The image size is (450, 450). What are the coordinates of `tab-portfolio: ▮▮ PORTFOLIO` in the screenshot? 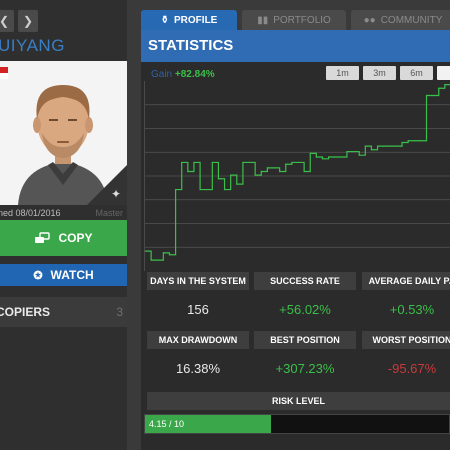 It's located at (294, 20).